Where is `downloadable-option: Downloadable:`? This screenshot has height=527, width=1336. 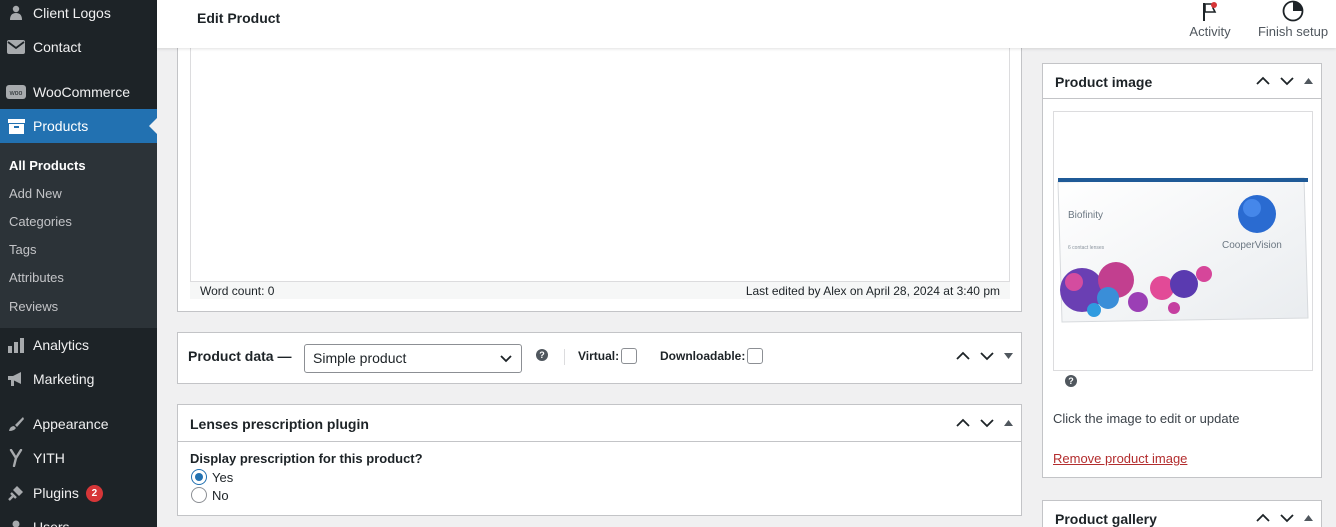
downloadable-option: Downloadable: is located at coordinates (712, 356).